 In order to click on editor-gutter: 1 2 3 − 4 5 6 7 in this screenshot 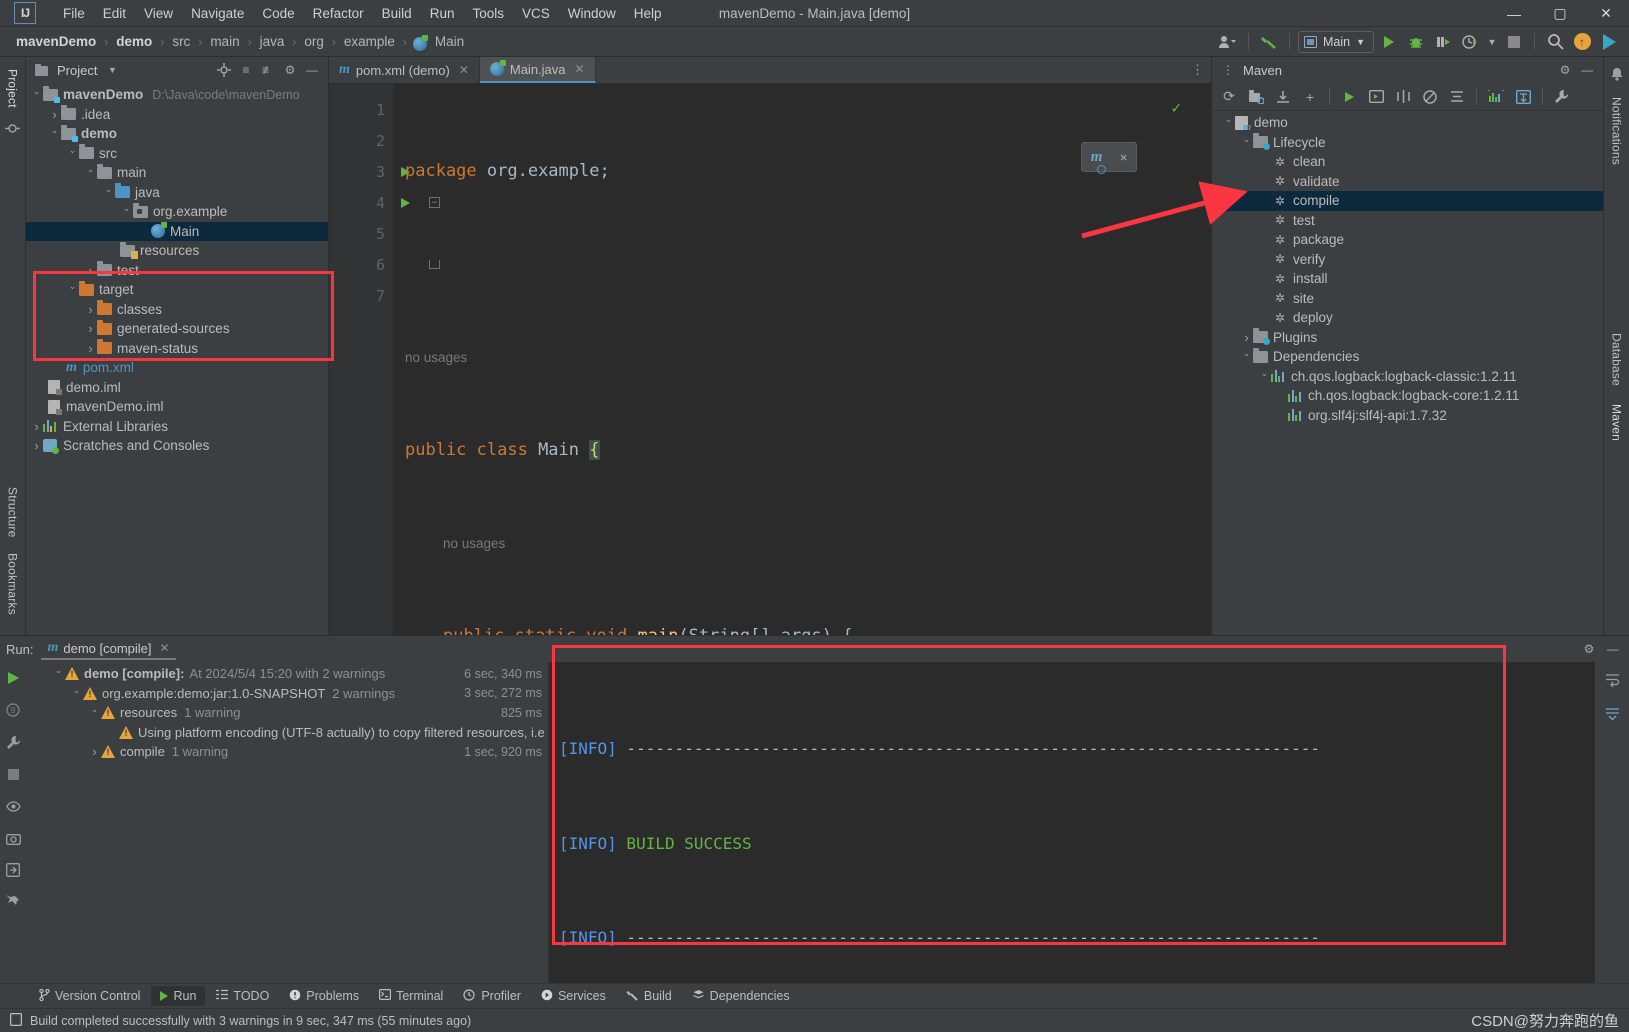, I will do `click(384, 359)`.